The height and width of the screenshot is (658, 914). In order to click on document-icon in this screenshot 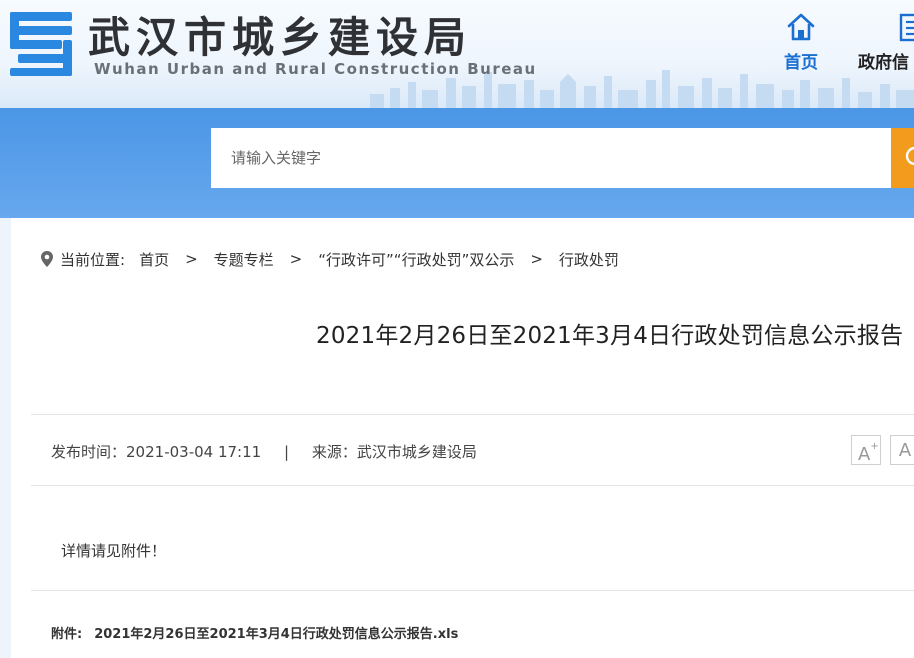, I will do `click(906, 27)`.